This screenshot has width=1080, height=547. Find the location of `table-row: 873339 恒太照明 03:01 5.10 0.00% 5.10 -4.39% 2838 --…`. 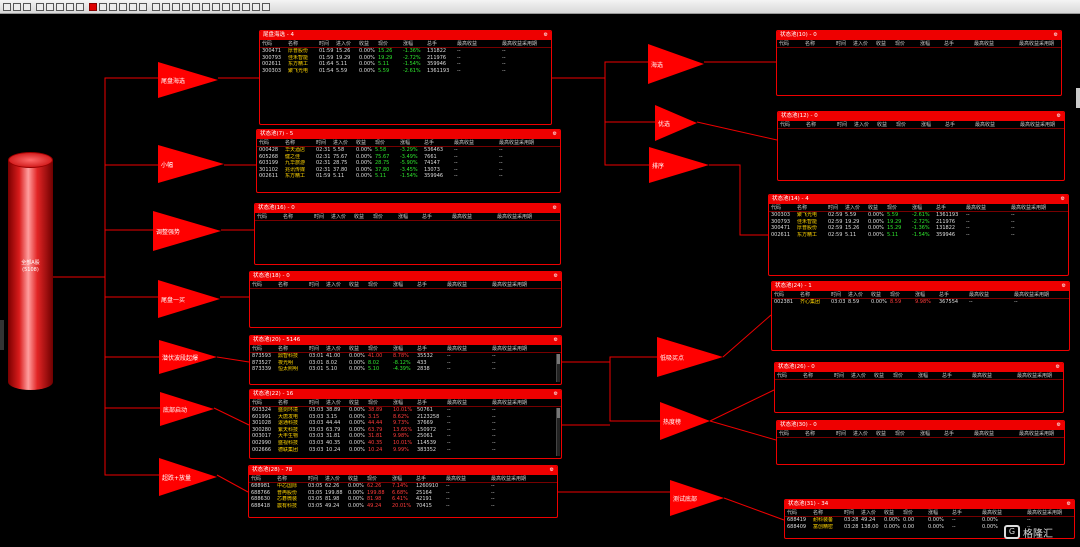

table-row: 873339 恒太照明 03:01 5.10 0.00% 5.10 -4.39% 2838 --… is located at coordinates (405, 369).